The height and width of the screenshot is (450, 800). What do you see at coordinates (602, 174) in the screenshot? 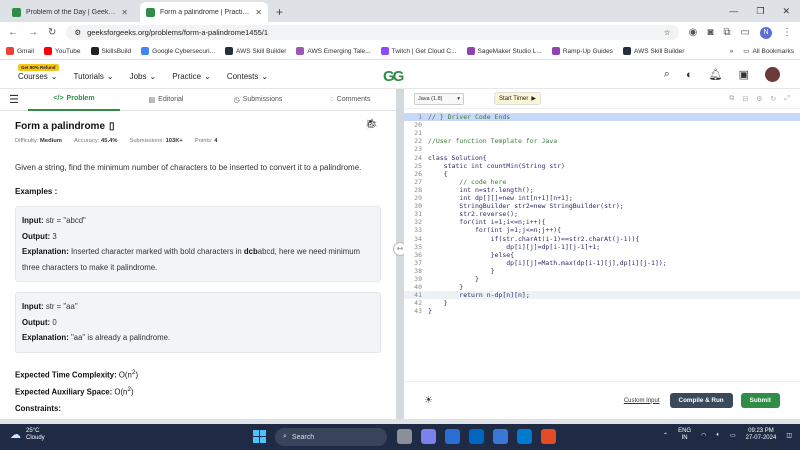
I see `code-line: 26 {` at bounding box center [602, 174].